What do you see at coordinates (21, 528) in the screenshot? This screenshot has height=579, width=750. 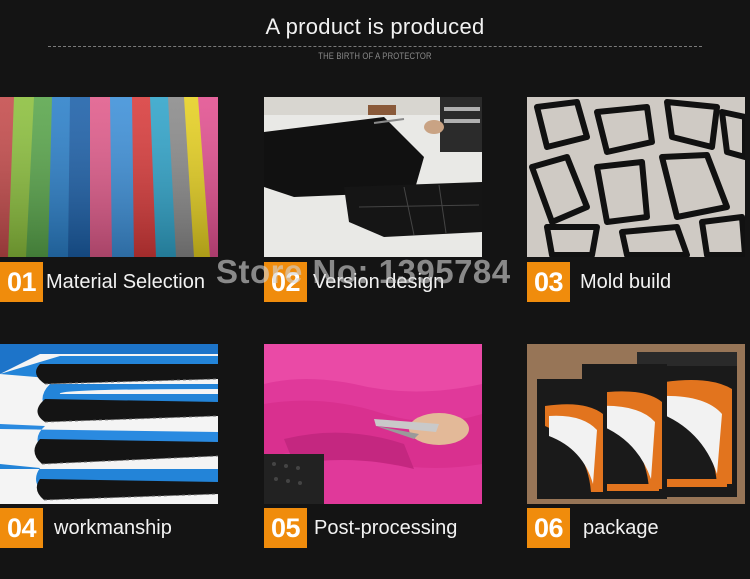 I see `step-number-badge: 04` at bounding box center [21, 528].